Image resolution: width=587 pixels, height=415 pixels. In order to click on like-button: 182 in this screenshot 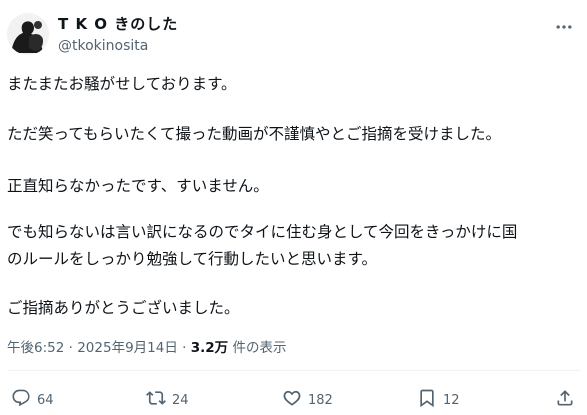, I will do `click(307, 400)`.